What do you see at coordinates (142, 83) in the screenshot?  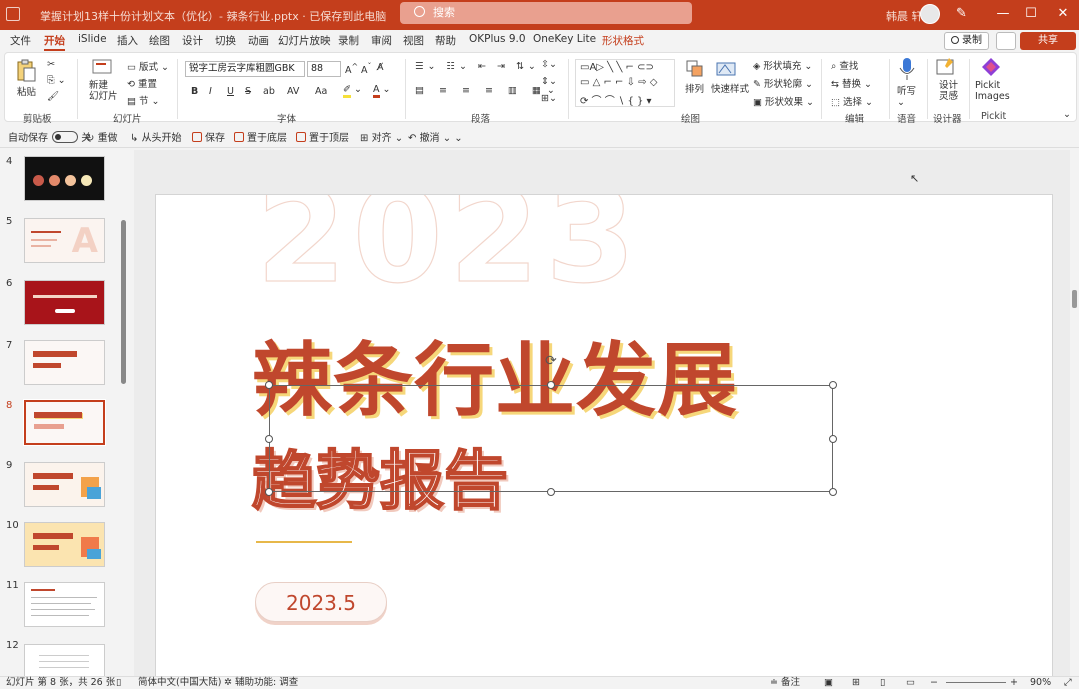 I see `reset-button: ⟲ 重置` at bounding box center [142, 83].